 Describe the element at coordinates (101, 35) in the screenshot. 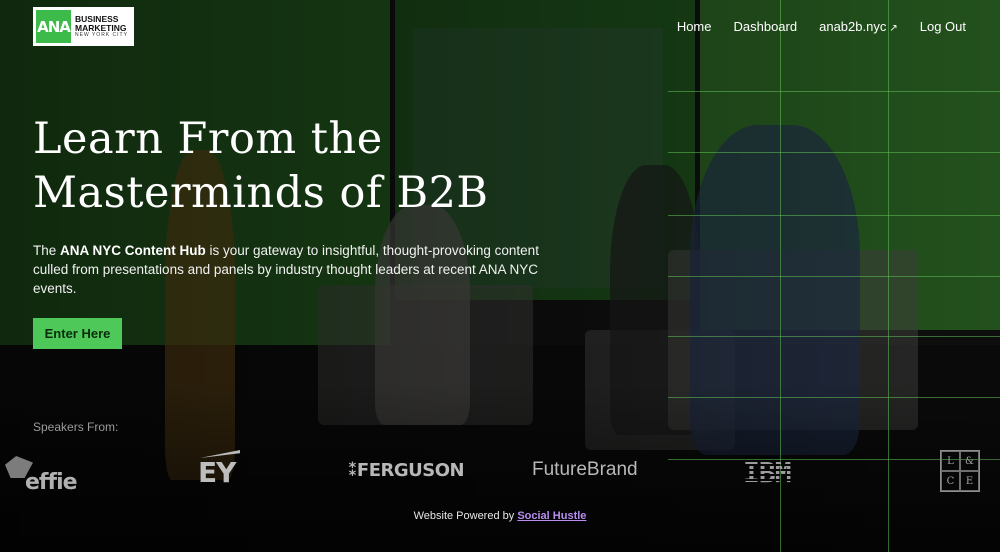

I see `logo-line-3: NEW YORK CITY` at that location.